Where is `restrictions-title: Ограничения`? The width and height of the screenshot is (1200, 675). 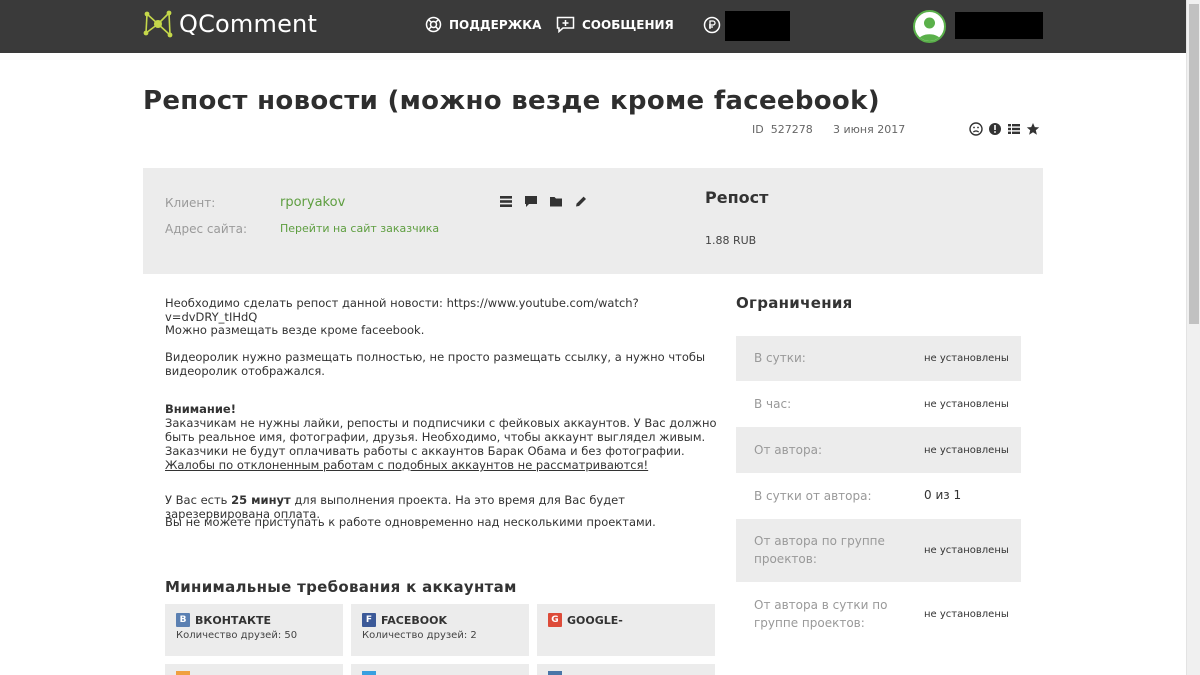
restrictions-title: Ограничения is located at coordinates (794, 303).